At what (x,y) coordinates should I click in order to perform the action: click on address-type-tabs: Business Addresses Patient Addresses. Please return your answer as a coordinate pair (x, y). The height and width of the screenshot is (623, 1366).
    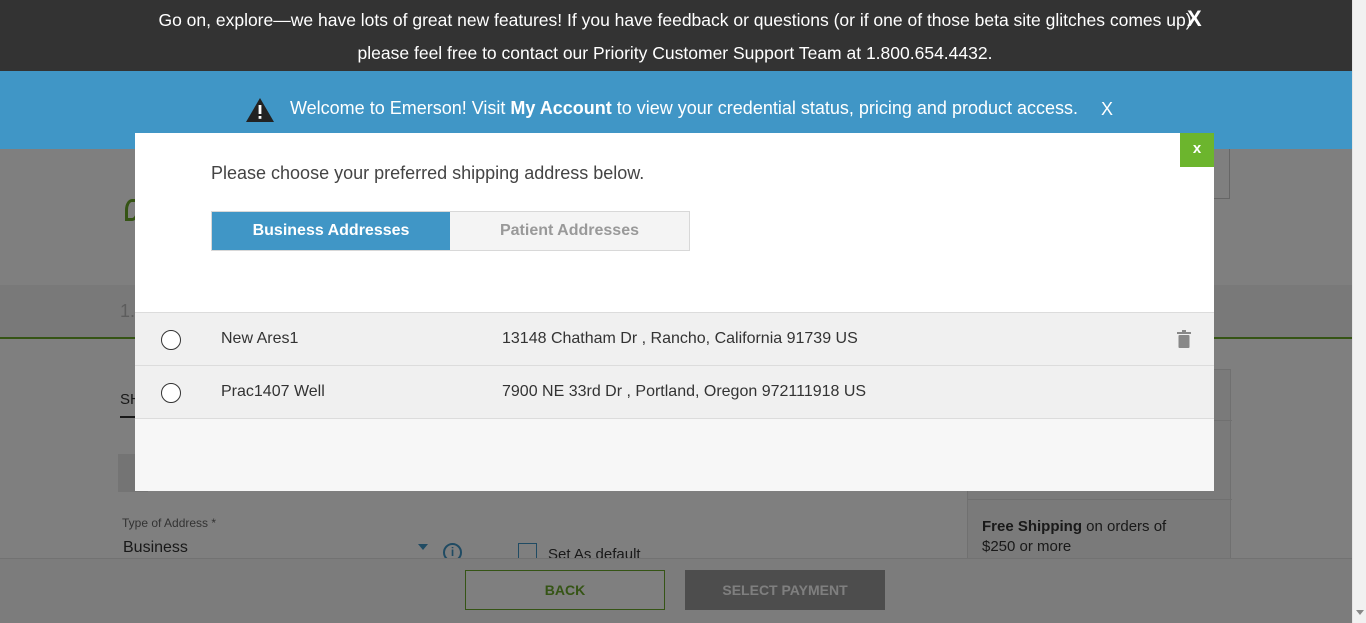
    Looking at the image, I should click on (450, 231).